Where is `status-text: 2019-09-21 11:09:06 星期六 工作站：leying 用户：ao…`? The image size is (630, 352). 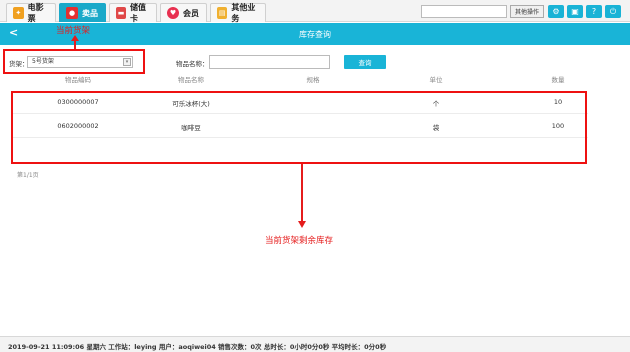 status-text: 2019-09-21 11:09:06 星期六 工作站：leying 用户：ao… is located at coordinates (197, 347).